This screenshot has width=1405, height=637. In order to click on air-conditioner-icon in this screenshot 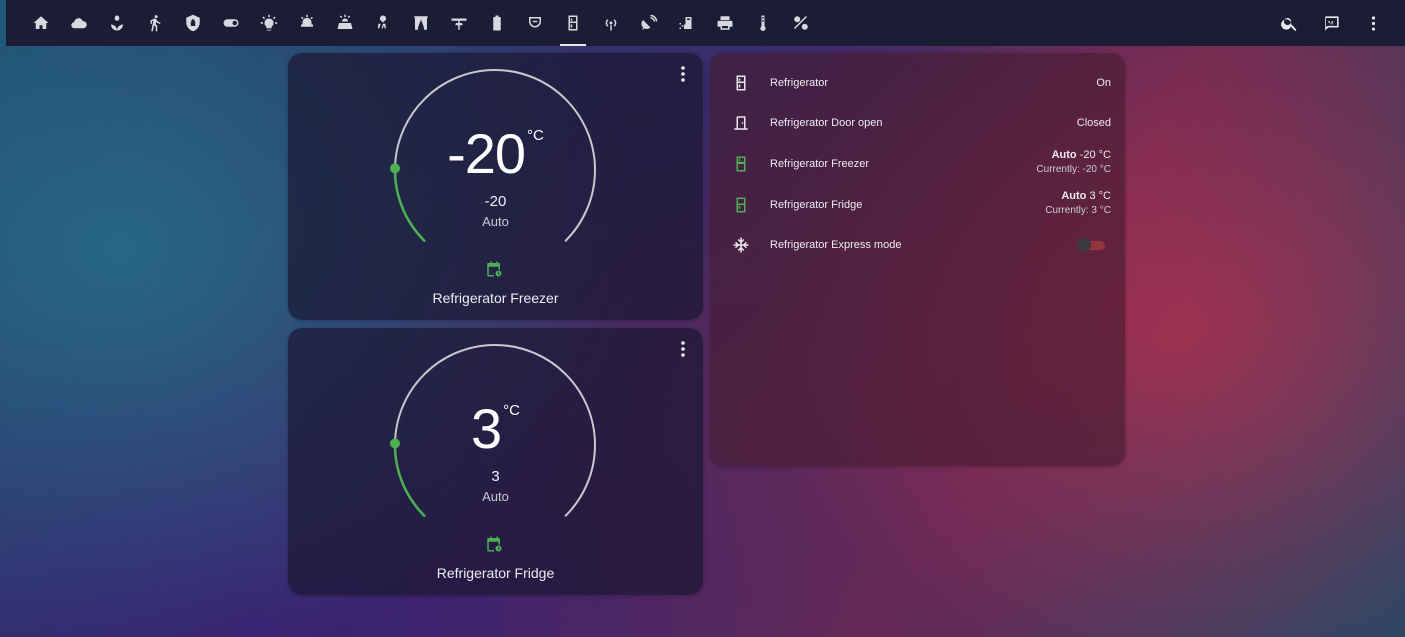, I will do `click(383, 23)`.